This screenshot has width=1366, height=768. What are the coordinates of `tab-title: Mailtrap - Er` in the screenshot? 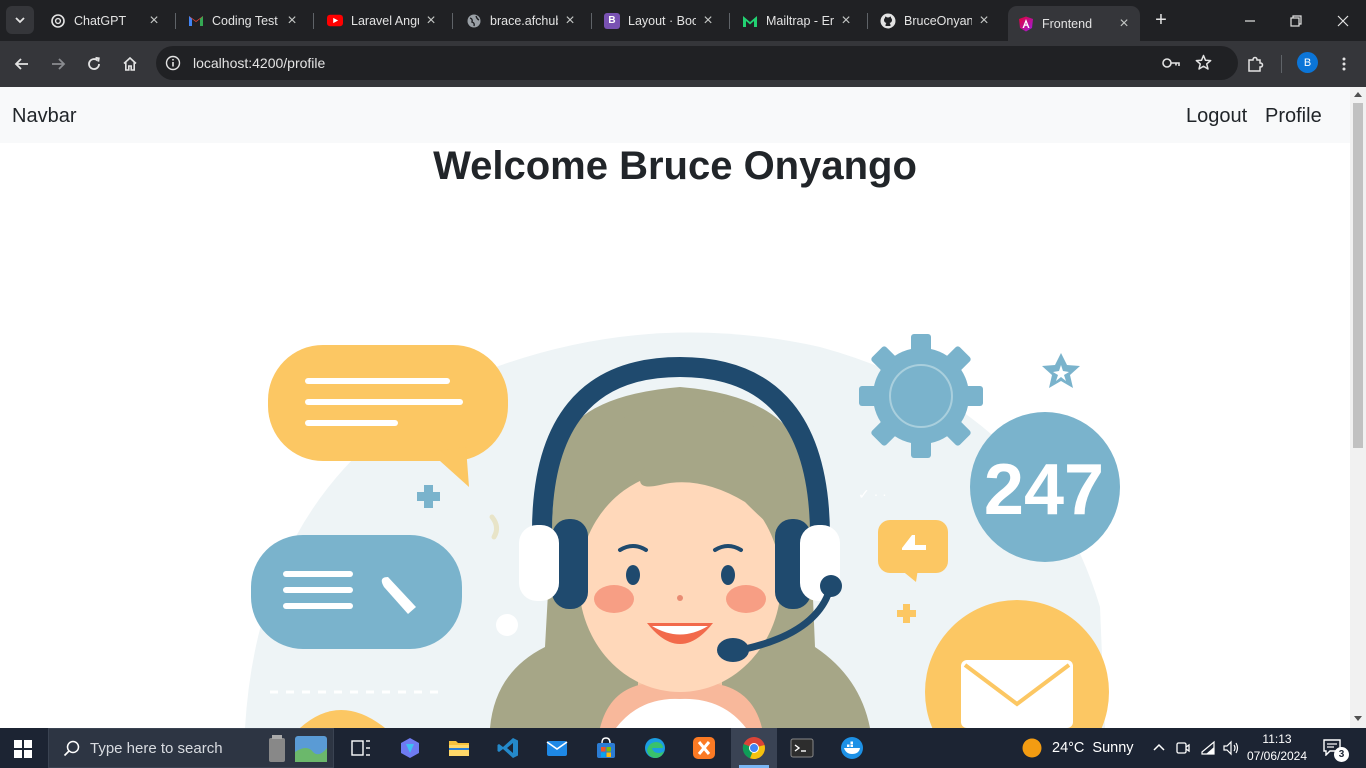 It's located at (800, 20).